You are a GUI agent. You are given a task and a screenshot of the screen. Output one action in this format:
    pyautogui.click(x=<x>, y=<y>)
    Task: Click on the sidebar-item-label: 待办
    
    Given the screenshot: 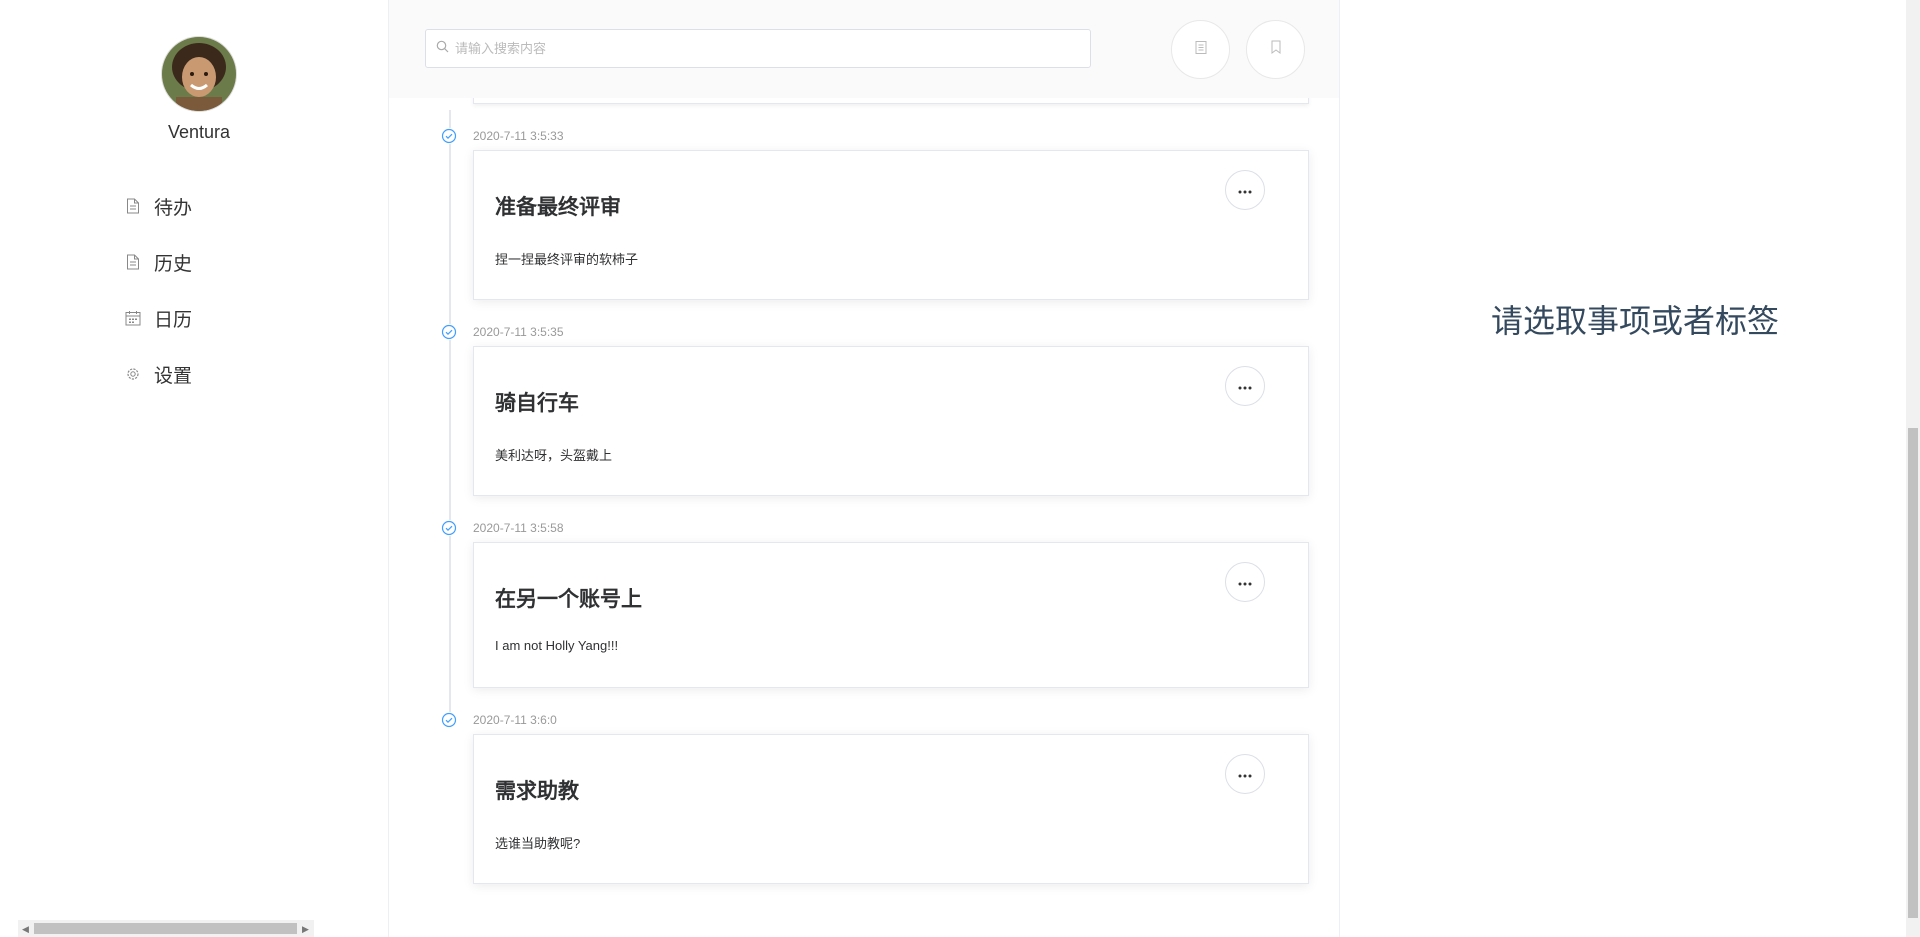 What is the action you would take?
    pyautogui.click(x=173, y=208)
    